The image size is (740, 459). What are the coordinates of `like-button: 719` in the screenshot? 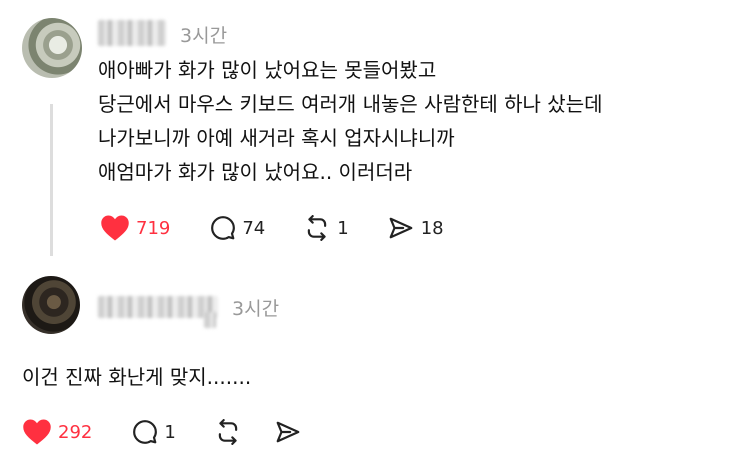 It's located at (135, 228).